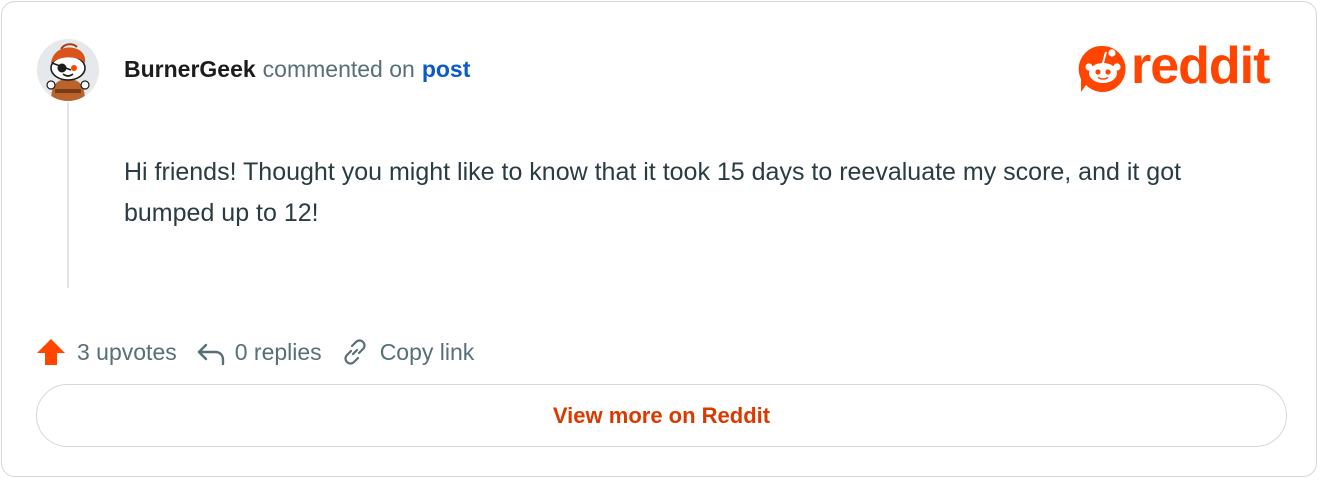  What do you see at coordinates (127, 351) in the screenshot?
I see `upvote-count: 3 upvotes` at bounding box center [127, 351].